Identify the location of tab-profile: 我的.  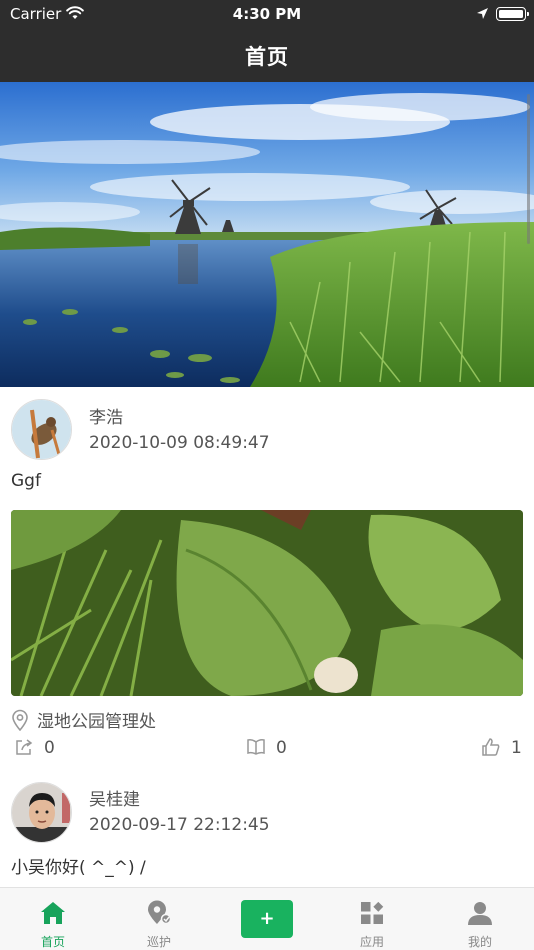
(480, 919).